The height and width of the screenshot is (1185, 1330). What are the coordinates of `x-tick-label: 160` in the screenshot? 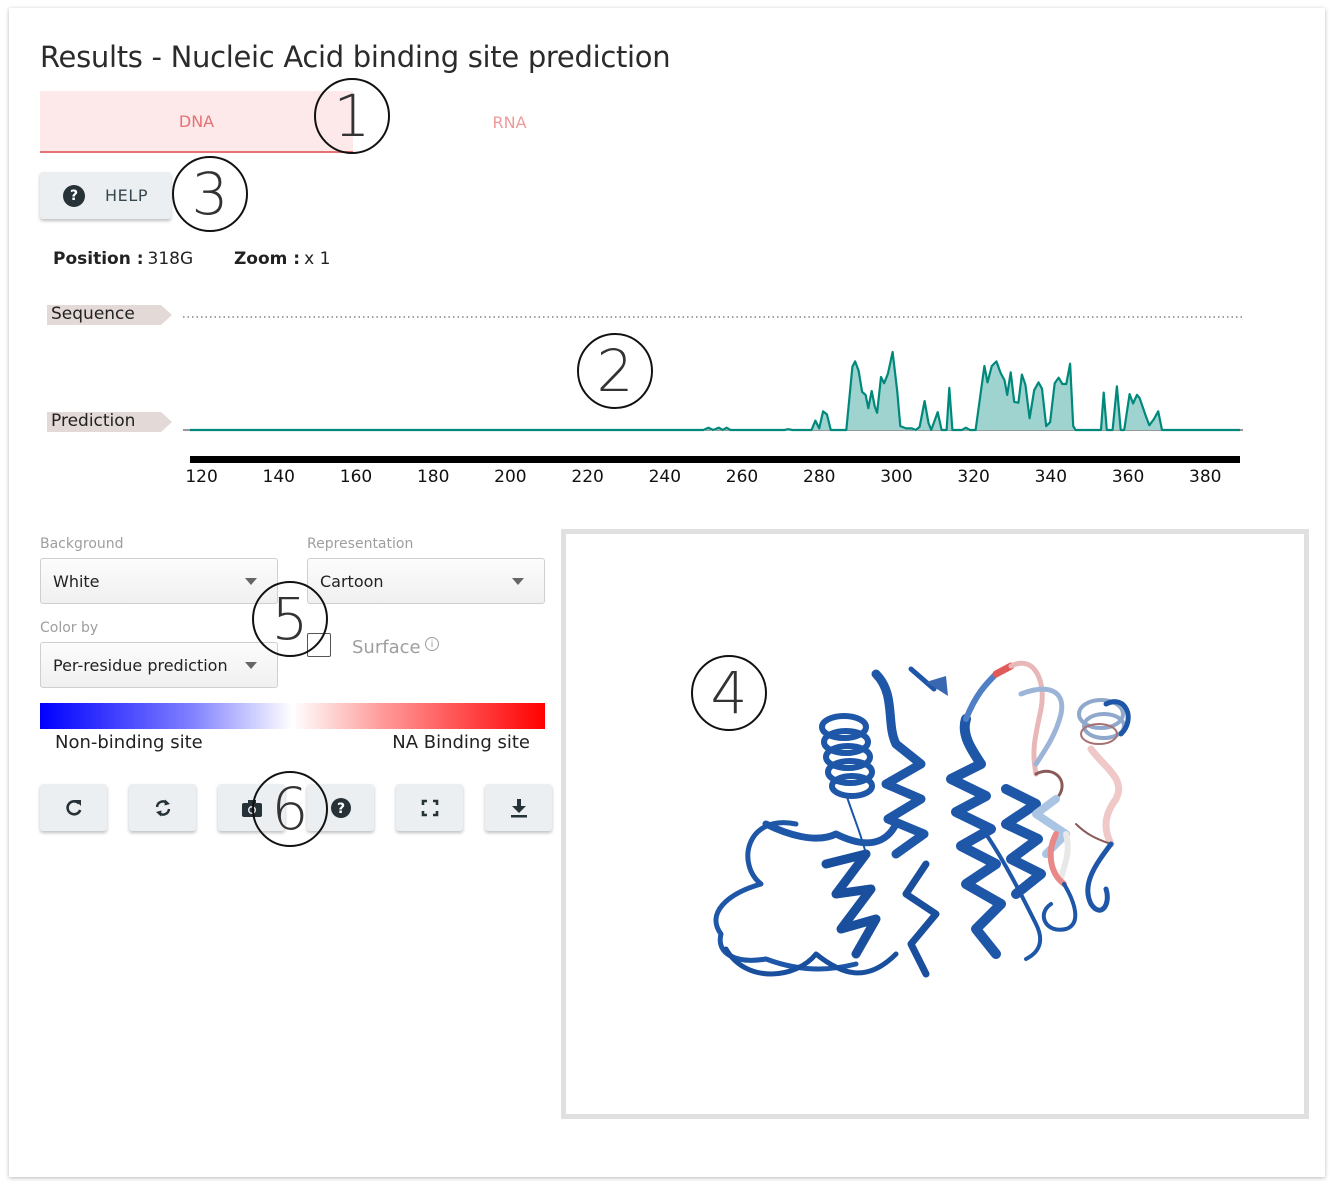 It's located at (356, 477).